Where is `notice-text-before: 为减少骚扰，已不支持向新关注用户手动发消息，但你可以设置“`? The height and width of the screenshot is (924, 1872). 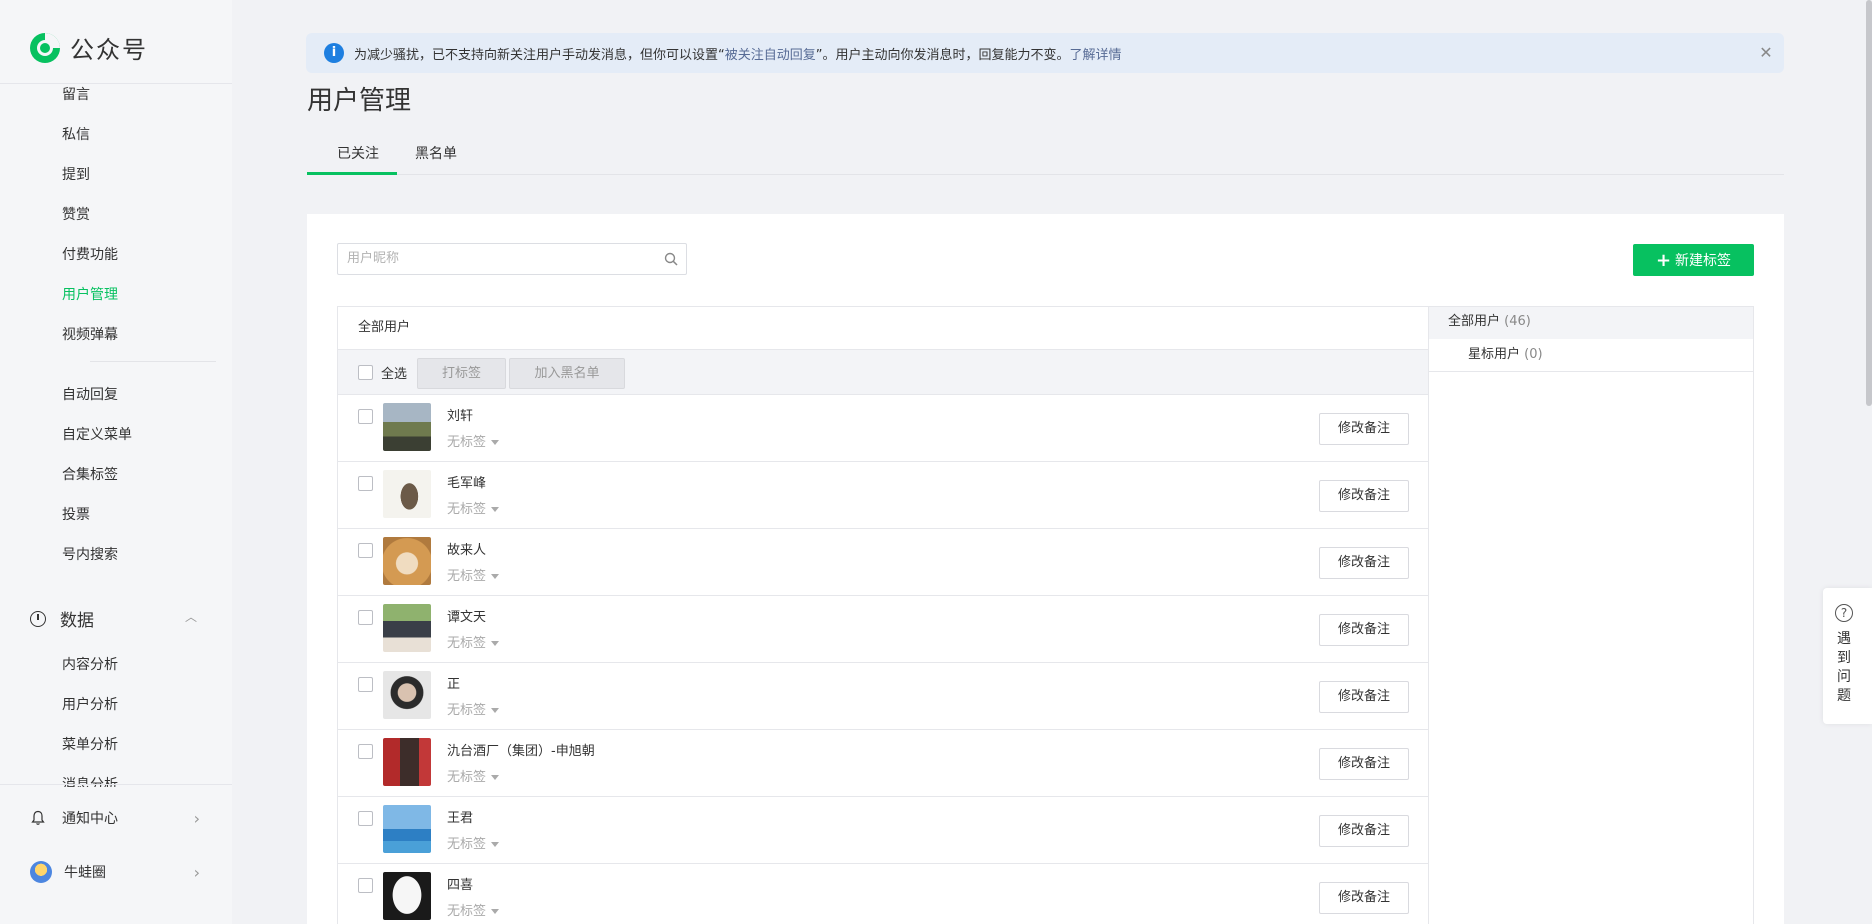 notice-text-before: 为减少骚扰，已不支持向新关注用户手动发消息，但你可以设置“ is located at coordinates (539, 55).